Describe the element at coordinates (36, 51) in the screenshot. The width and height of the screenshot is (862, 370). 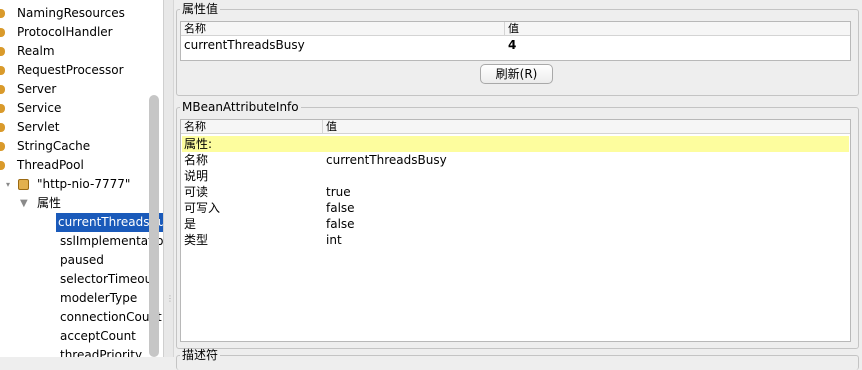
I see `tree-item-label: Realm` at that location.